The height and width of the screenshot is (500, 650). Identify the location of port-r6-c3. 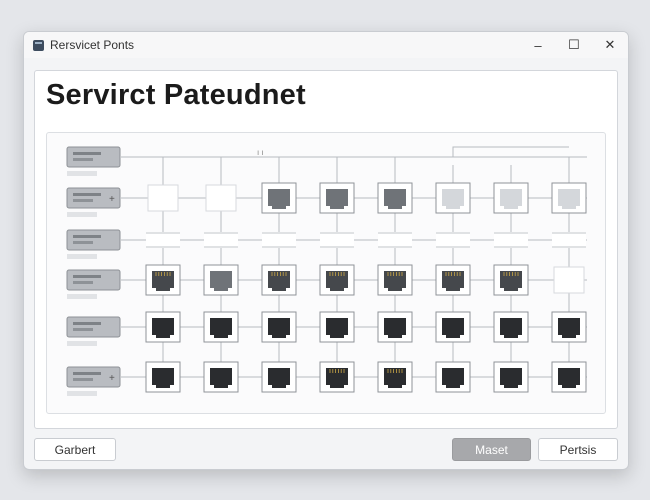
(279, 377).